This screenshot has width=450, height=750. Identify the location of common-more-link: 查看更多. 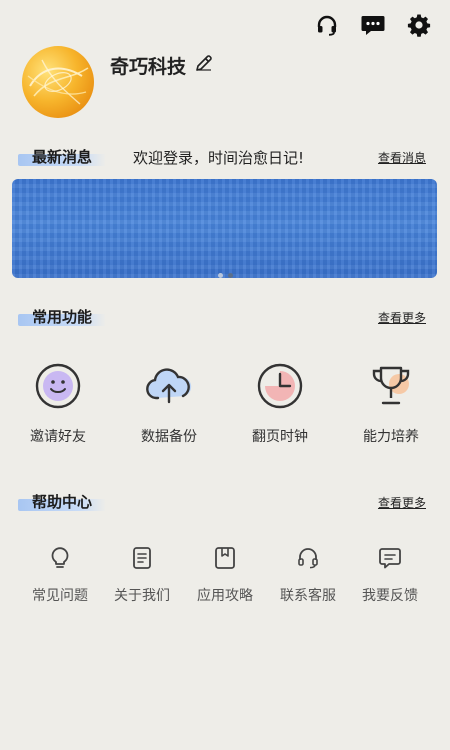
(402, 317).